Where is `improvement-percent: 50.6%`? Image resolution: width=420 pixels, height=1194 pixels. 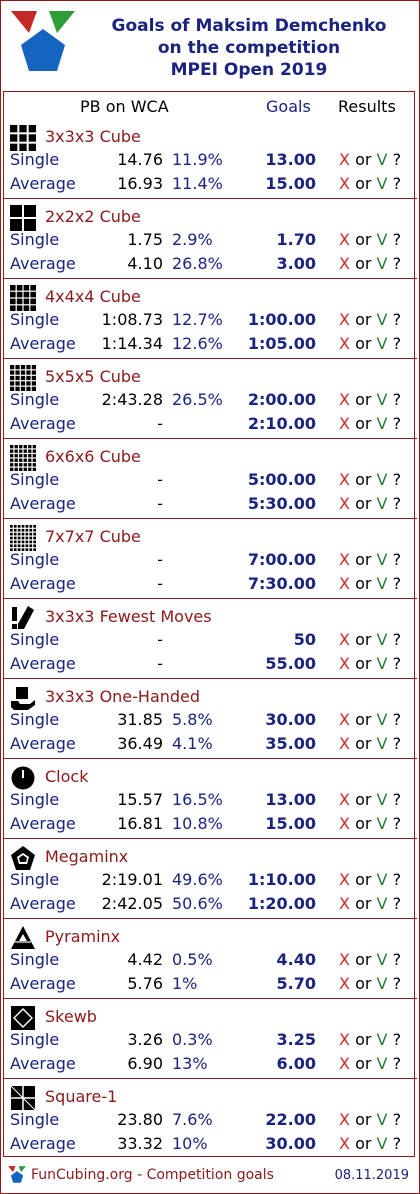 improvement-percent: 50.6% is located at coordinates (197, 903).